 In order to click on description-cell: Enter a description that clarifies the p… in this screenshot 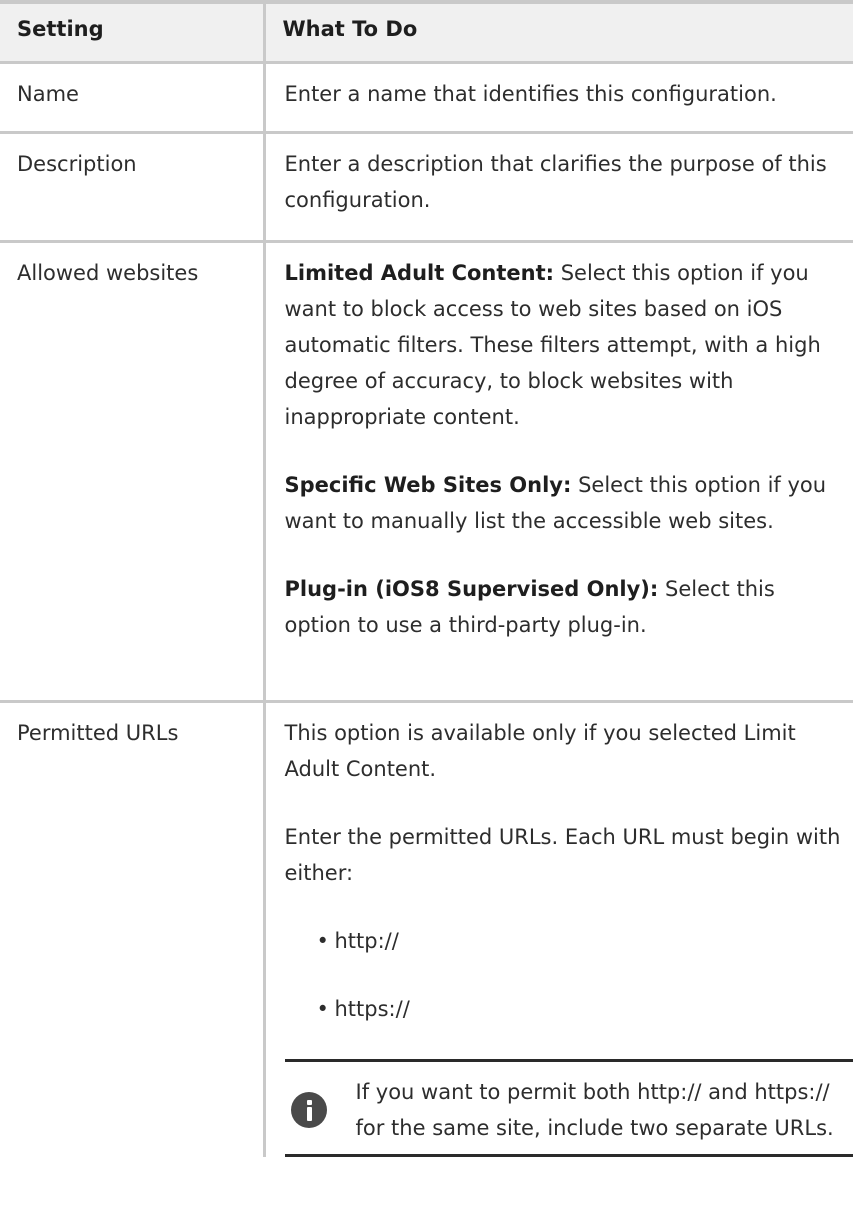, I will do `click(557, 187)`.